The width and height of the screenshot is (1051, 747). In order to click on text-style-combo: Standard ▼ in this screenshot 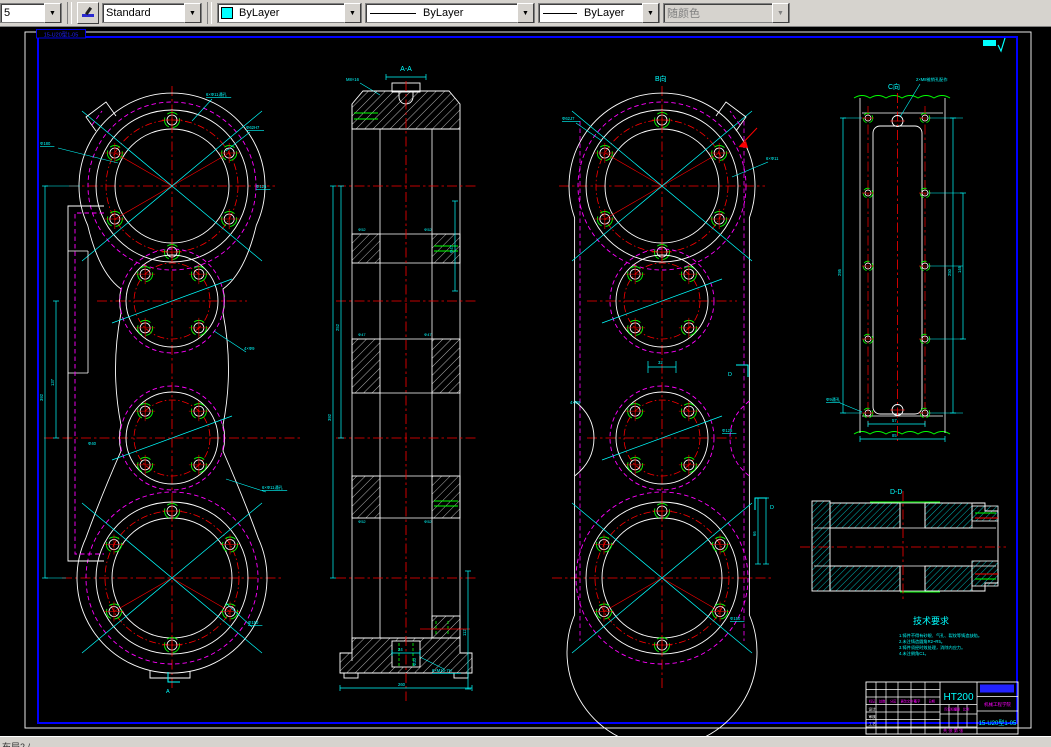, I will do `click(152, 13)`.